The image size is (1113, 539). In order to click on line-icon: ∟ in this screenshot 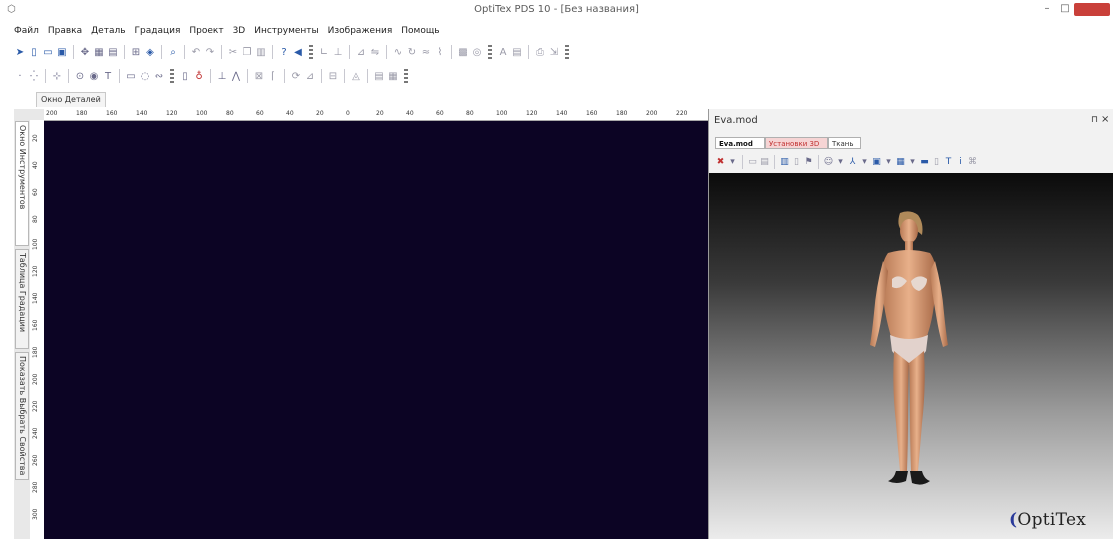, I will do `click(324, 52)`.